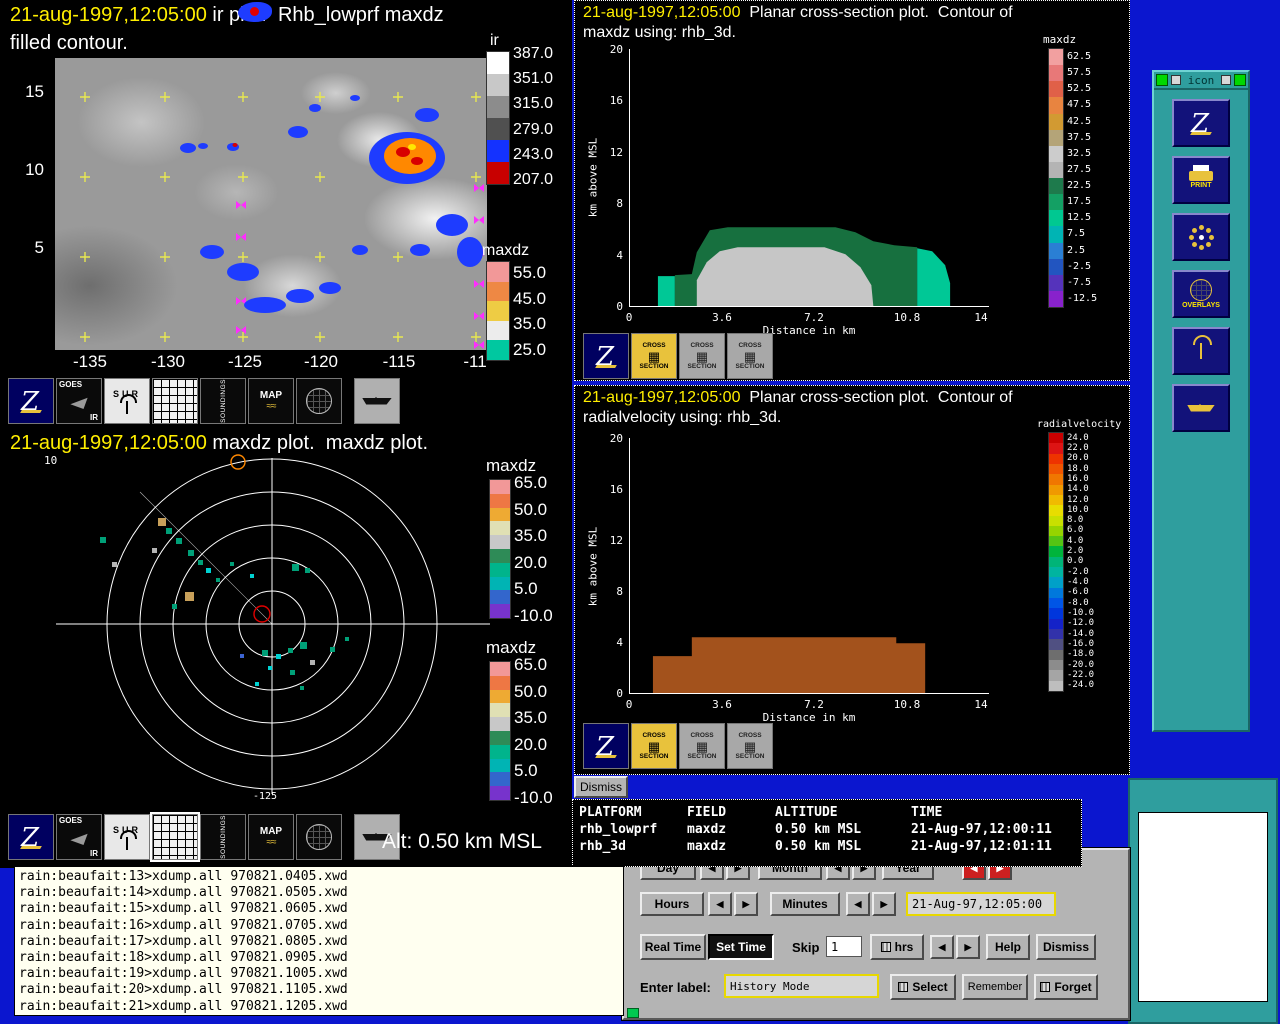  What do you see at coordinates (616, 438) in the screenshot?
I see `y-tick-label: 20` at bounding box center [616, 438].